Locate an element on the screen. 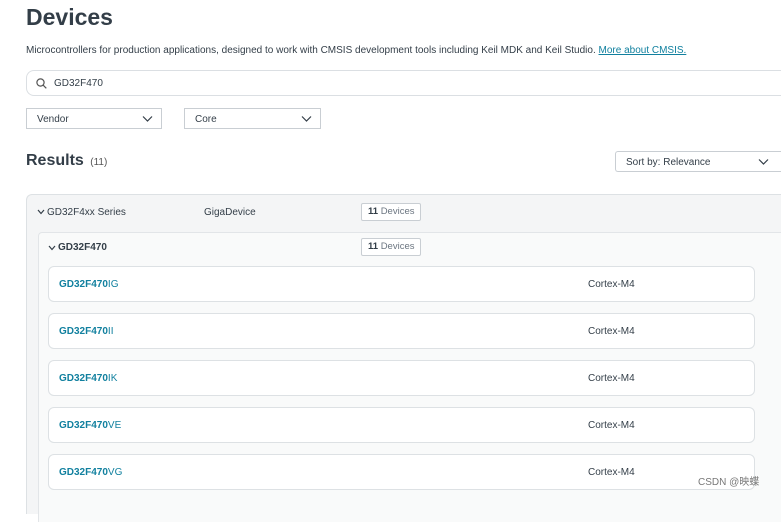 This screenshot has height=522, width=781. device-name-link: GD32F470VG is located at coordinates (90, 472).